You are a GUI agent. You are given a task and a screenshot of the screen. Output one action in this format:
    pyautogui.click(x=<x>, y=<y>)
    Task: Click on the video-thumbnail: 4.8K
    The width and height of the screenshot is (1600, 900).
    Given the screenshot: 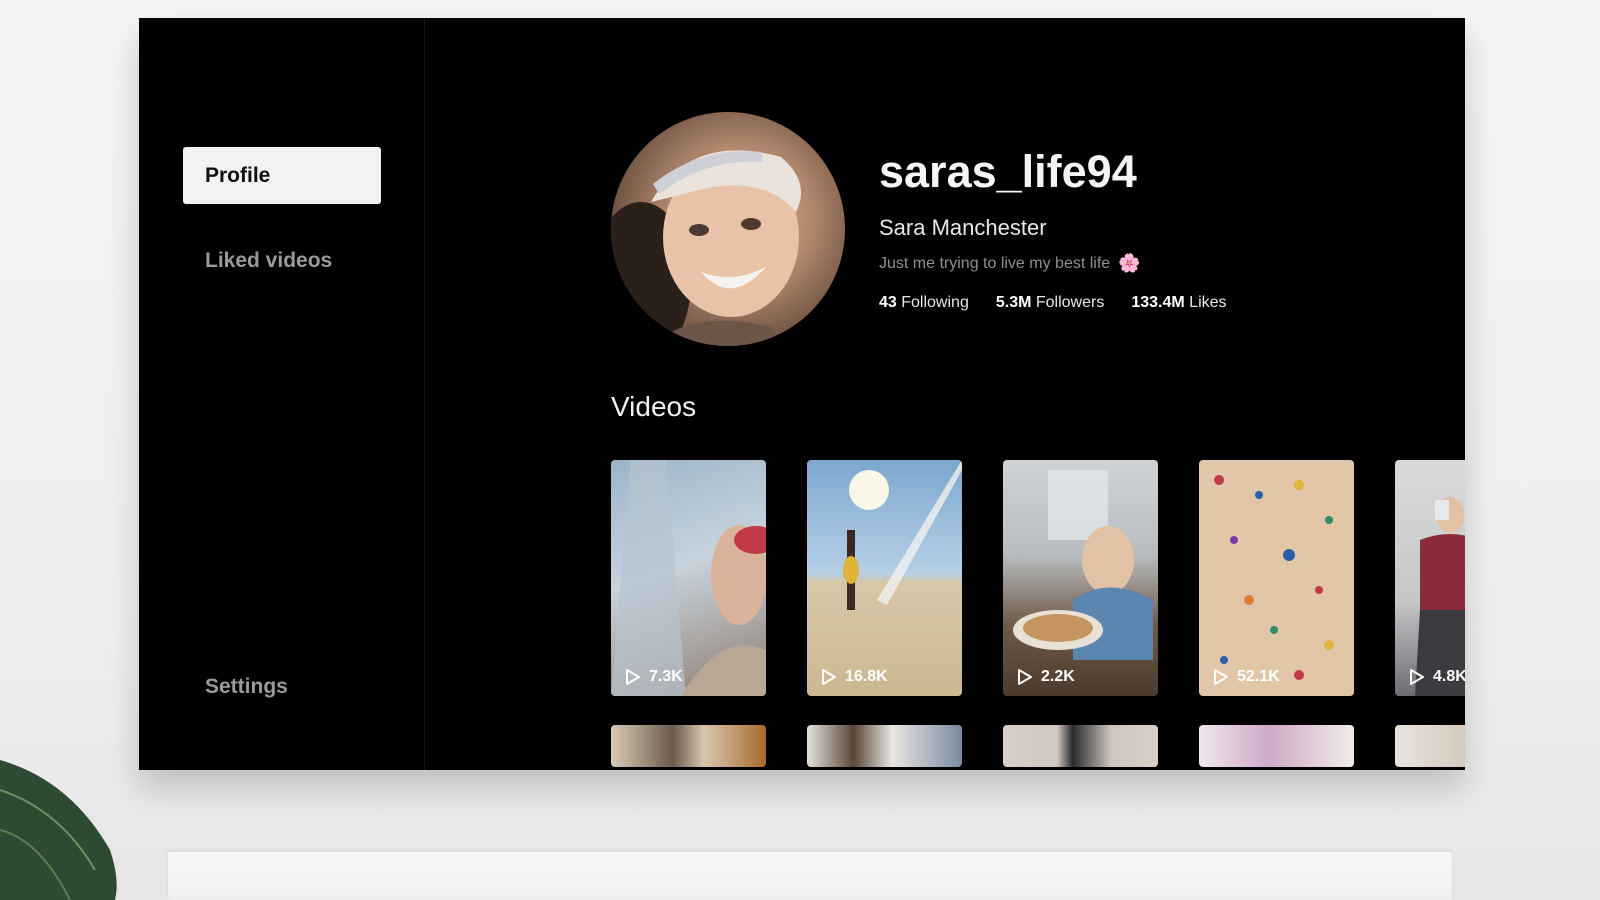 What is the action you would take?
    pyautogui.click(x=1430, y=578)
    